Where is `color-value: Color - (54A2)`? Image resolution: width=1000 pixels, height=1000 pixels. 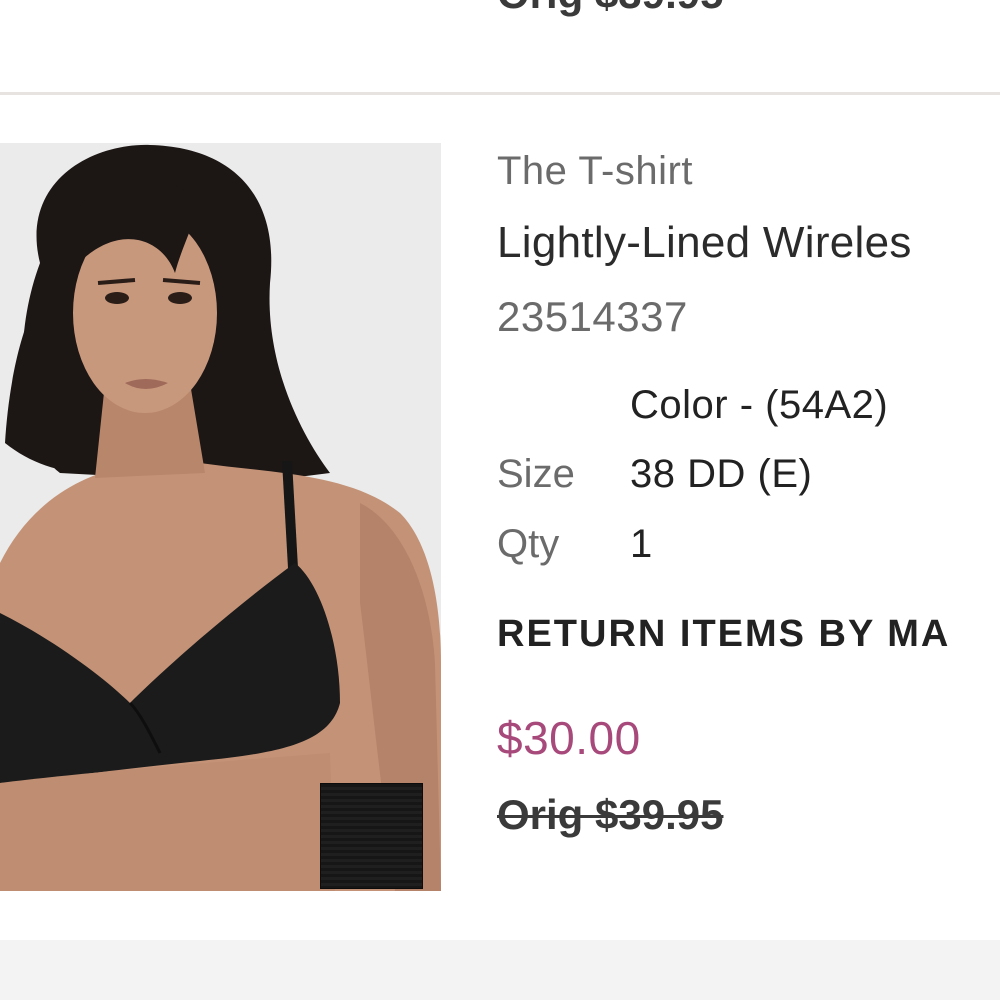
color-value: Color - (54A2) is located at coordinates (759, 405).